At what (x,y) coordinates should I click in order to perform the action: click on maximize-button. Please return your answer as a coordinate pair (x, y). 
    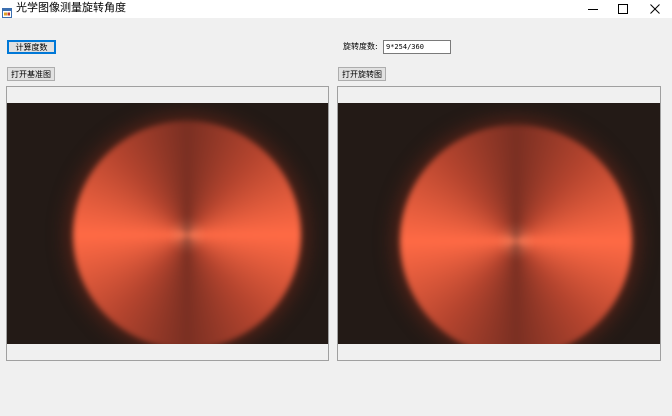
    Looking at the image, I should click on (623, 9).